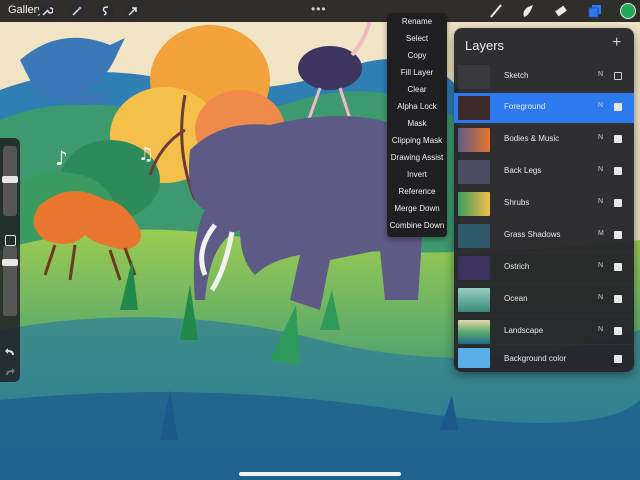  What do you see at coordinates (417, 106) in the screenshot?
I see `menu-item-alpha-lock: Alpha Lock` at bounding box center [417, 106].